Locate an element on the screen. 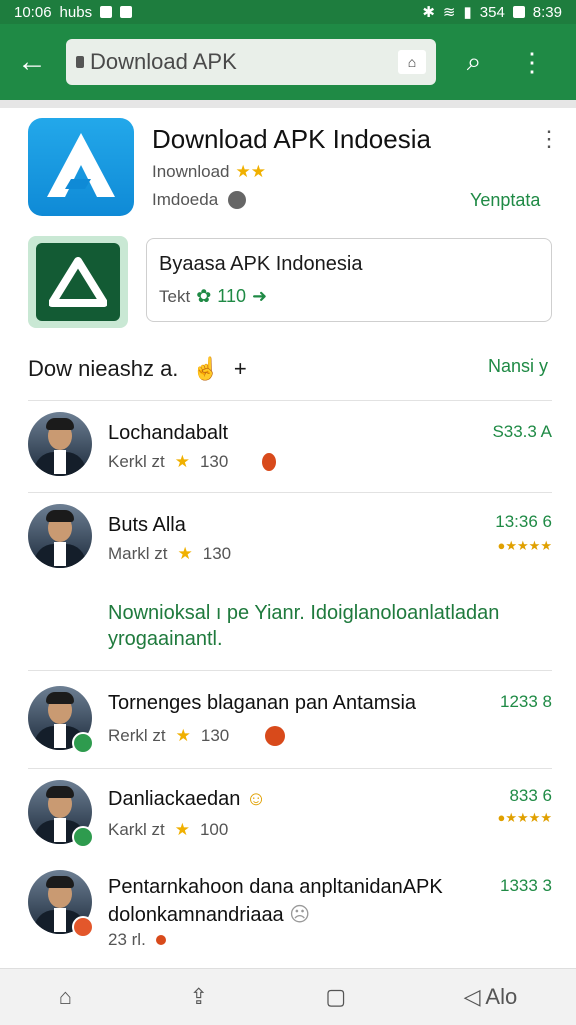 This screenshot has height=1025, width=576. section-header: Dow nieashz a. ☝ + is located at coordinates (137, 369).